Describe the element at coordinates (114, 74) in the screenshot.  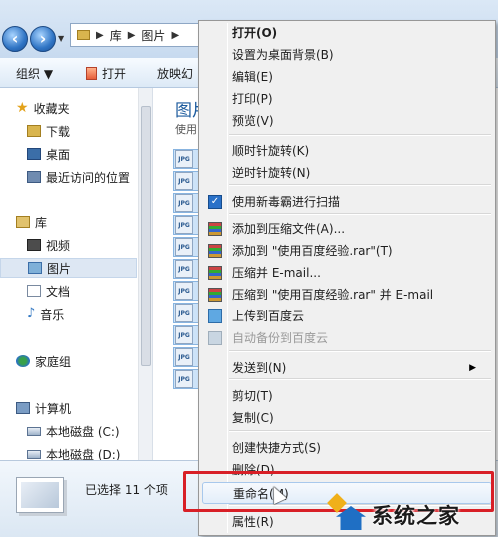
I see `open-label: 打开` at that location.